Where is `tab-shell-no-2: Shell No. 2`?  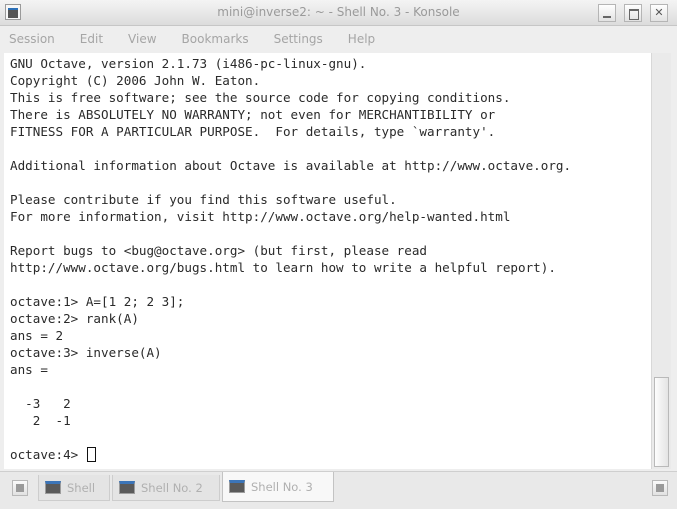
tab-shell-no-2: Shell No. 2 is located at coordinates (166, 488).